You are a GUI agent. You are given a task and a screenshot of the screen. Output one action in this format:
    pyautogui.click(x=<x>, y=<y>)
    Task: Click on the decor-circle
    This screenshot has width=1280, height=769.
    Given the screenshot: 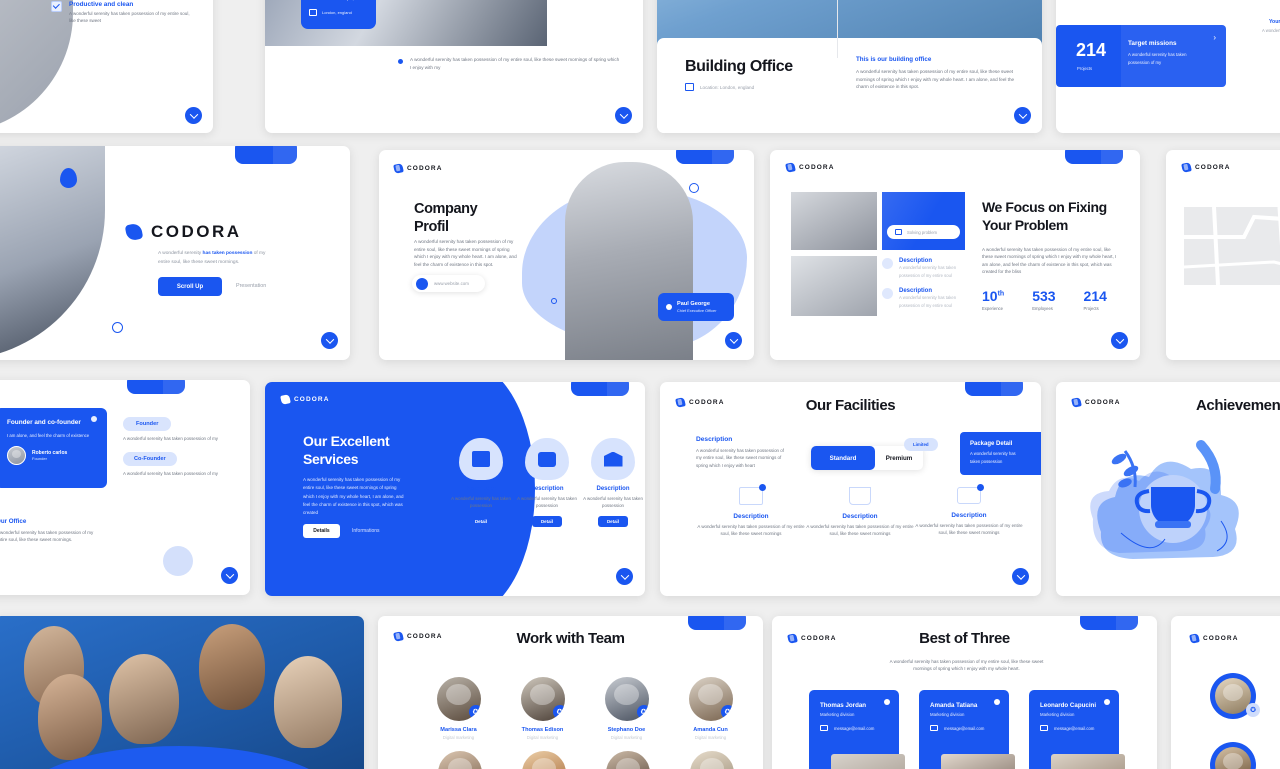 What is the action you would take?
    pyautogui.click(x=117, y=327)
    